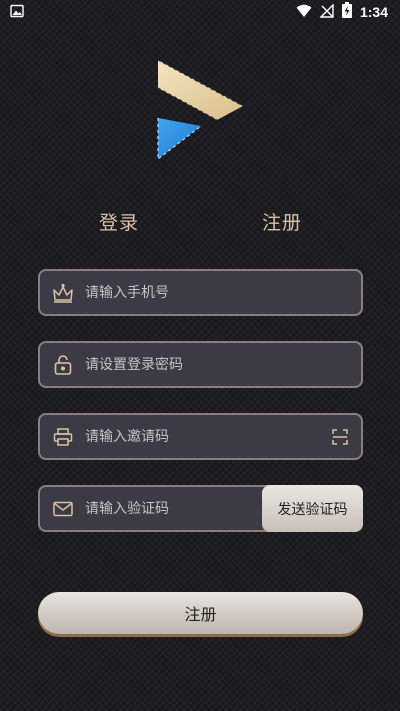 This screenshot has height=711, width=400. Describe the element at coordinates (208, 436) in the screenshot. I see `invite-input` at that location.